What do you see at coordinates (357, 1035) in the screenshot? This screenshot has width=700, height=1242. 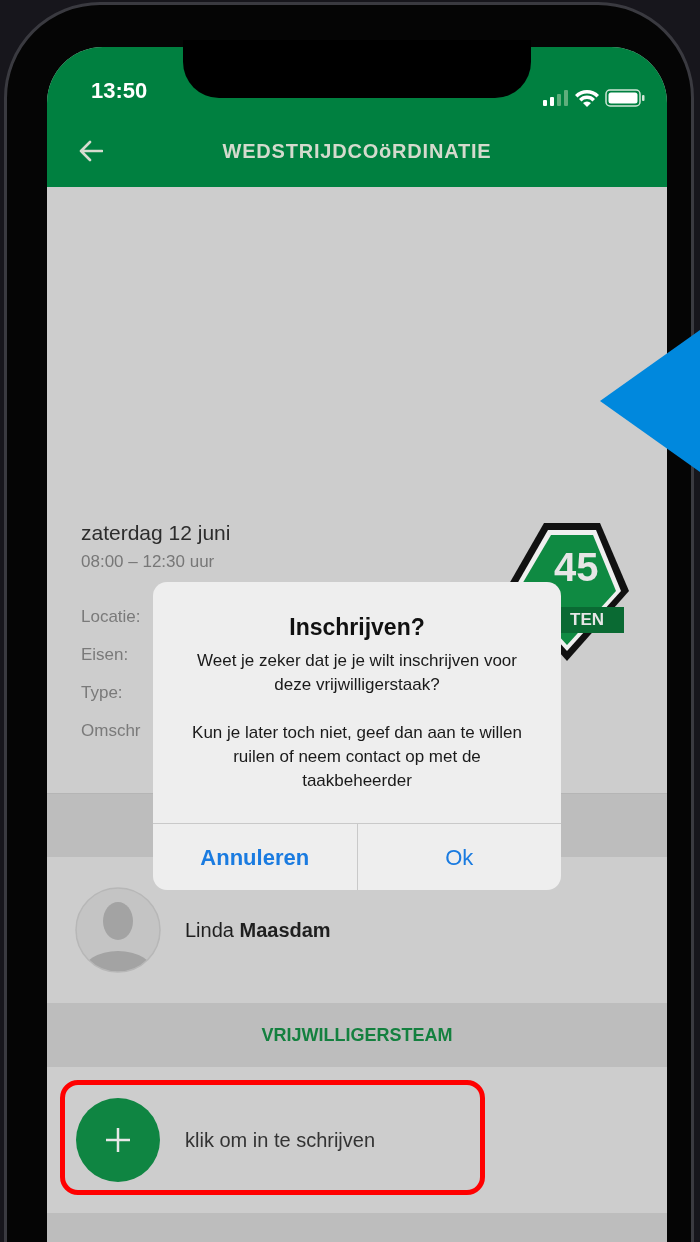 I see `section-heading: VRIJWILLIGERSTEAM` at bounding box center [357, 1035].